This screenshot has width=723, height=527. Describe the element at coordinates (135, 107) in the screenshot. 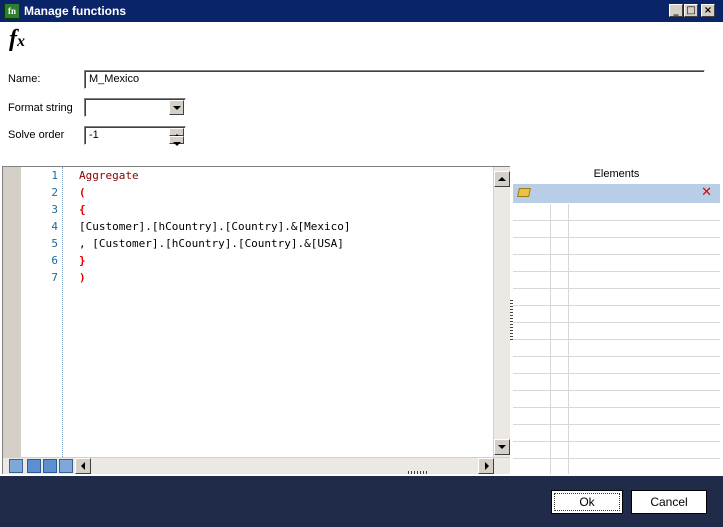

I see `format-select` at that location.